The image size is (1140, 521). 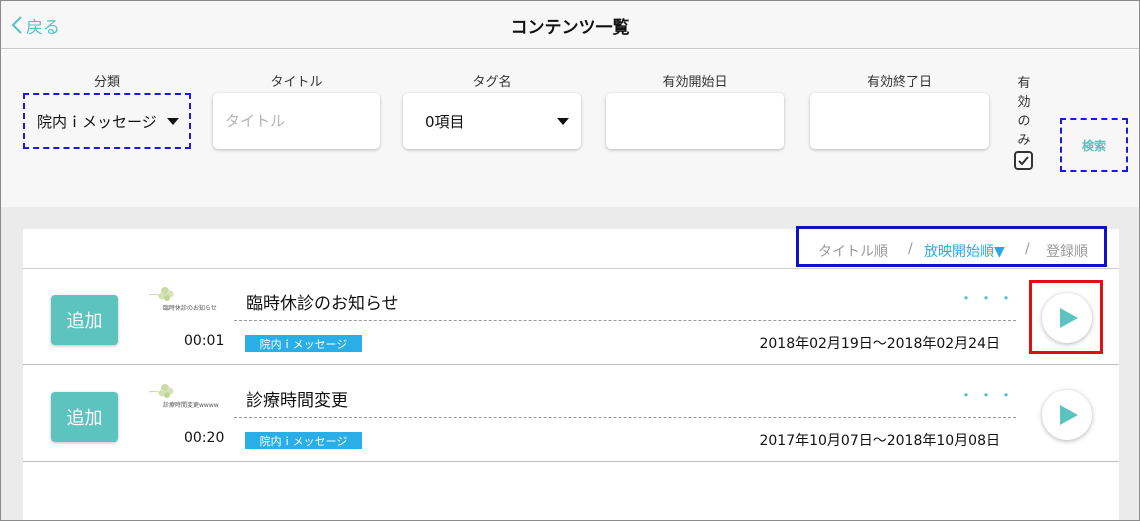 What do you see at coordinates (571, 247) in the screenshot?
I see `sort-bar: タイトル順 / 放映開始順▼ / 登録順` at bounding box center [571, 247].